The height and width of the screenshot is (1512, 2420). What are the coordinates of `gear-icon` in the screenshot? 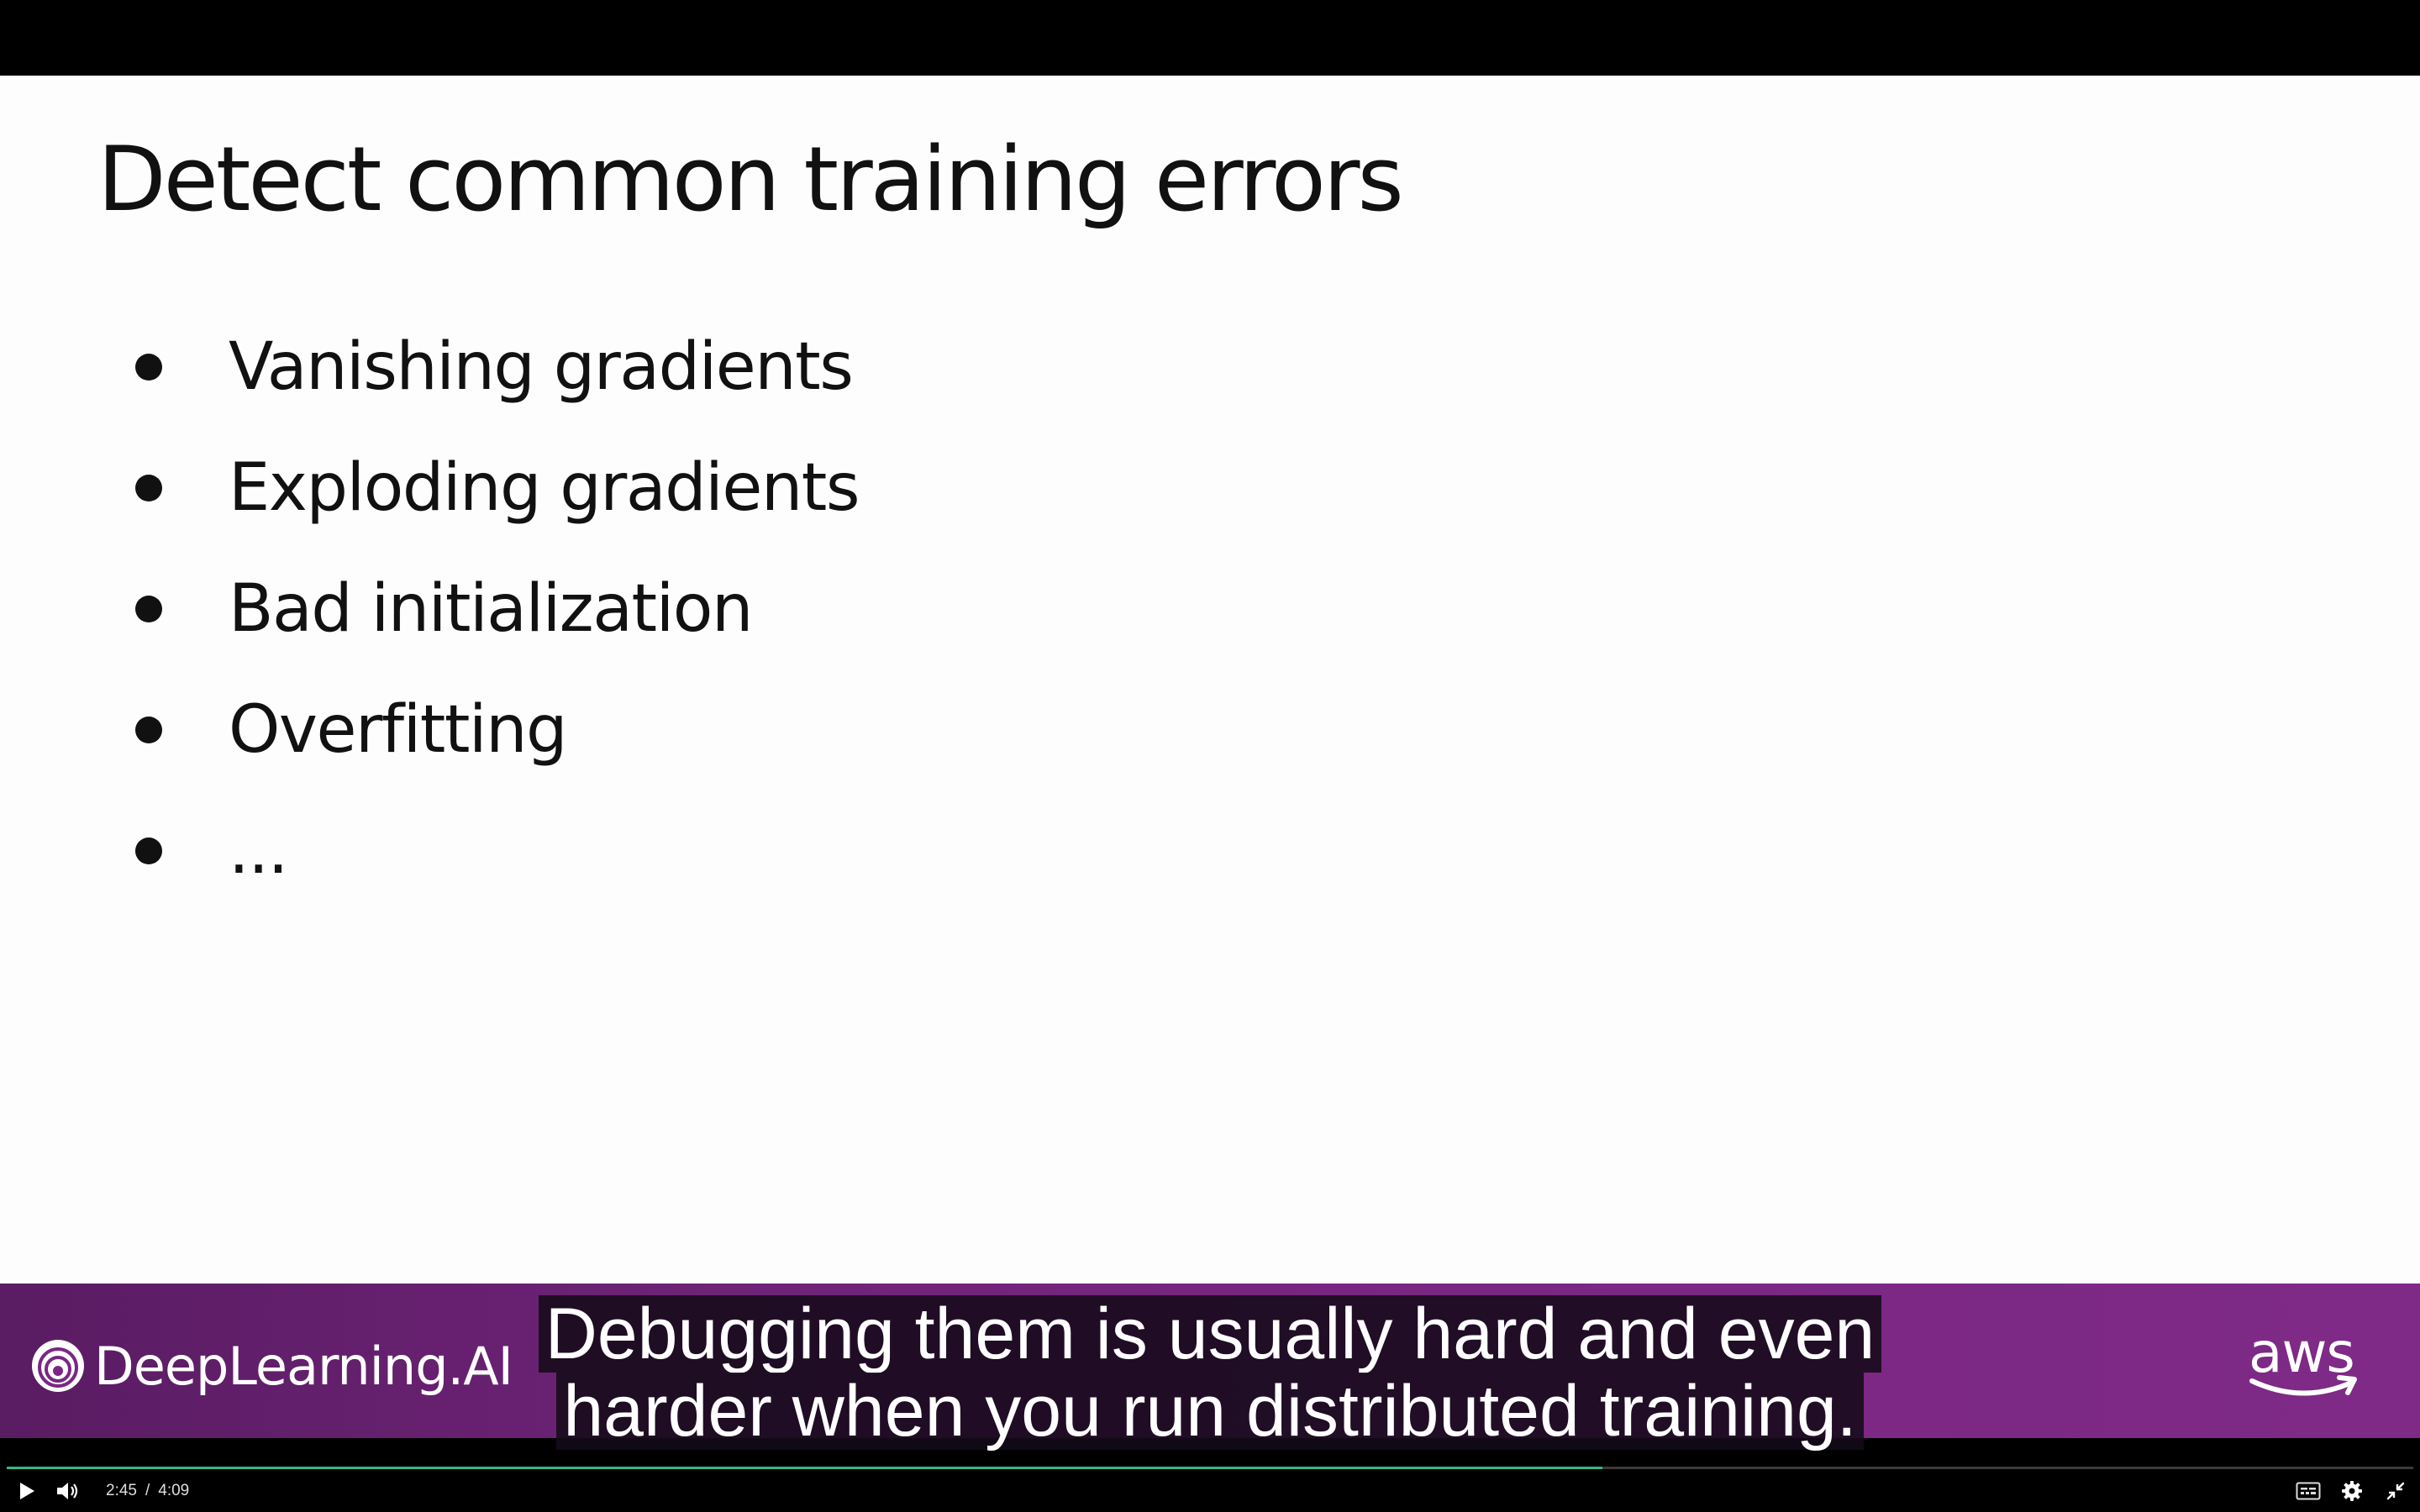 It's located at (2352, 1491).